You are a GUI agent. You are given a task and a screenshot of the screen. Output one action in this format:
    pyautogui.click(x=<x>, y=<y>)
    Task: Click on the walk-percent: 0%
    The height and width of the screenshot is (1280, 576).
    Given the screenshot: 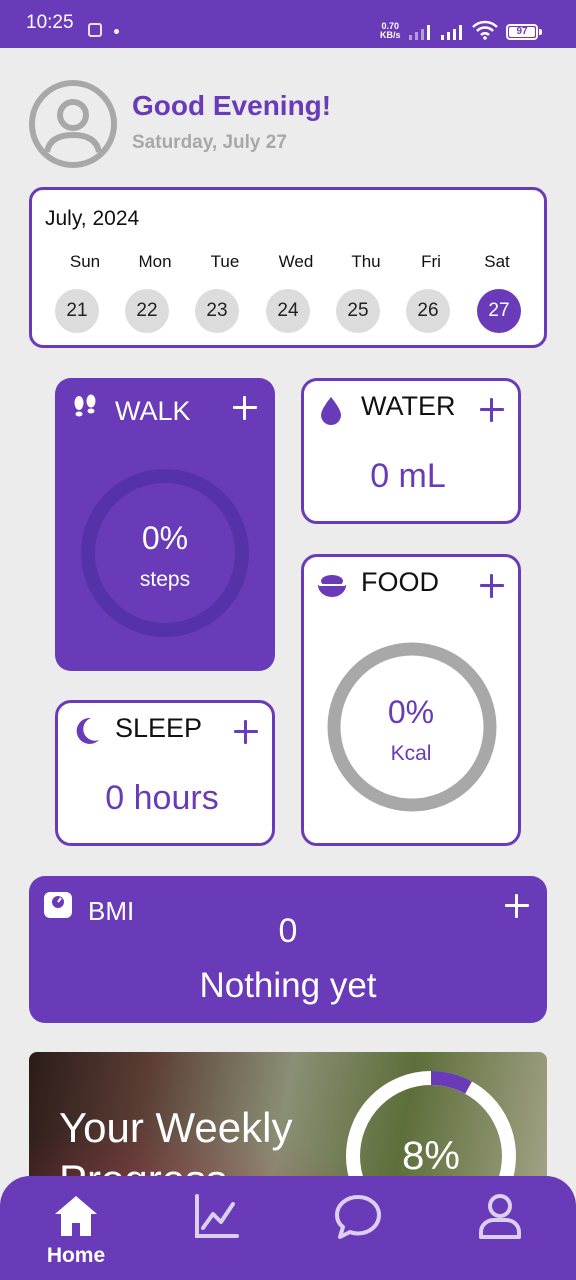 What is the action you would take?
    pyautogui.click(x=165, y=538)
    